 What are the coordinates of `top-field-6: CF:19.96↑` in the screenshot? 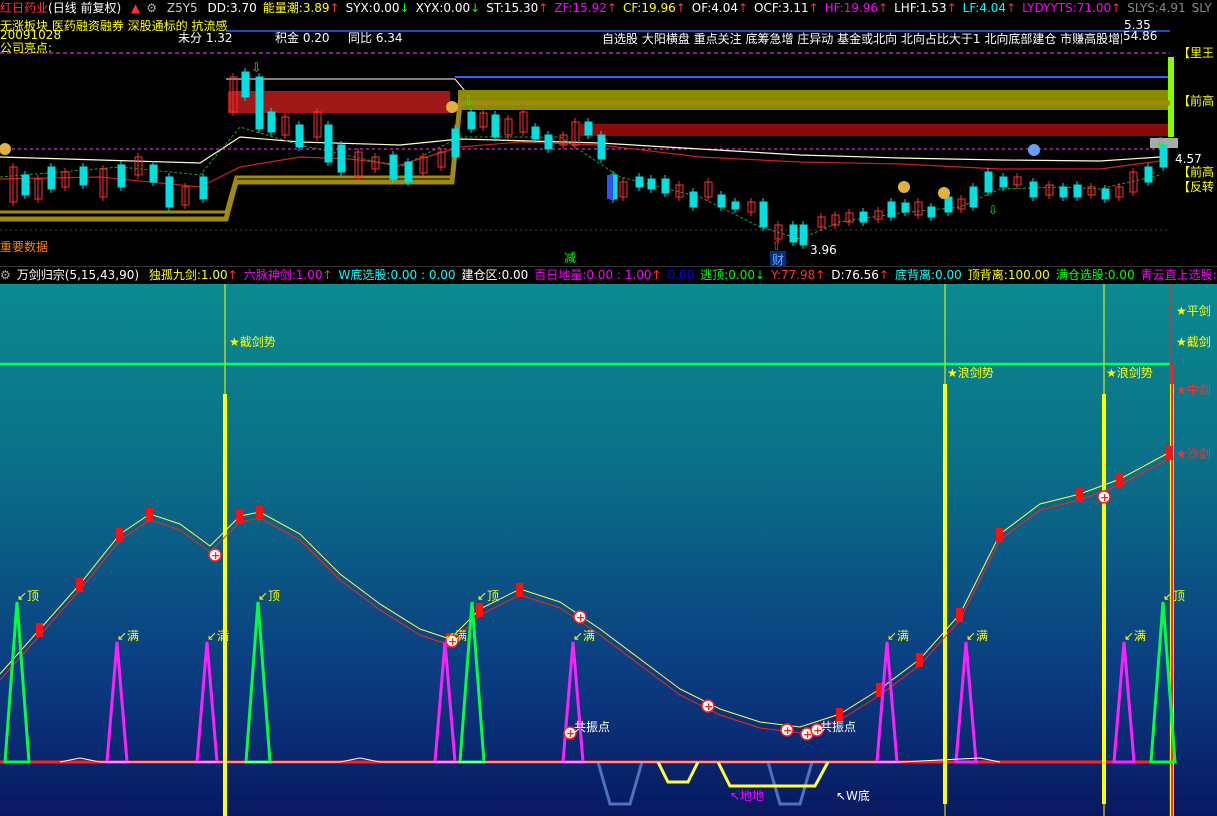 It's located at (654, 8).